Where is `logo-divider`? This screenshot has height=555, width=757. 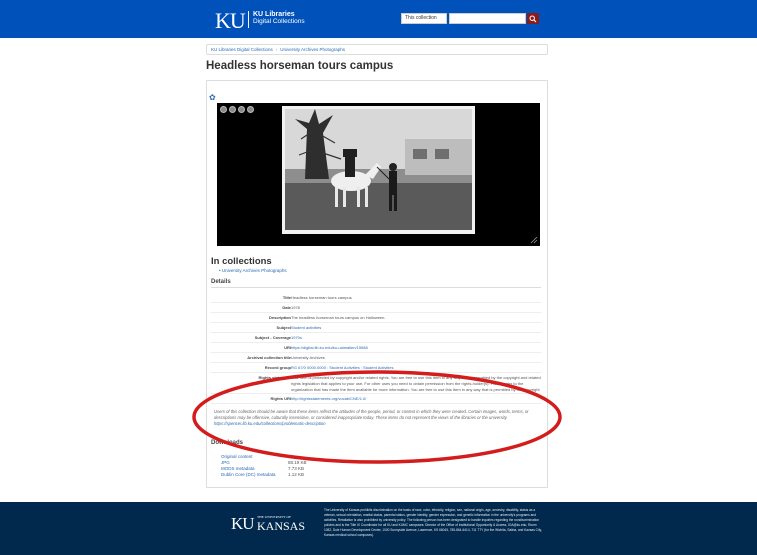
logo-divider is located at coordinates (248, 19).